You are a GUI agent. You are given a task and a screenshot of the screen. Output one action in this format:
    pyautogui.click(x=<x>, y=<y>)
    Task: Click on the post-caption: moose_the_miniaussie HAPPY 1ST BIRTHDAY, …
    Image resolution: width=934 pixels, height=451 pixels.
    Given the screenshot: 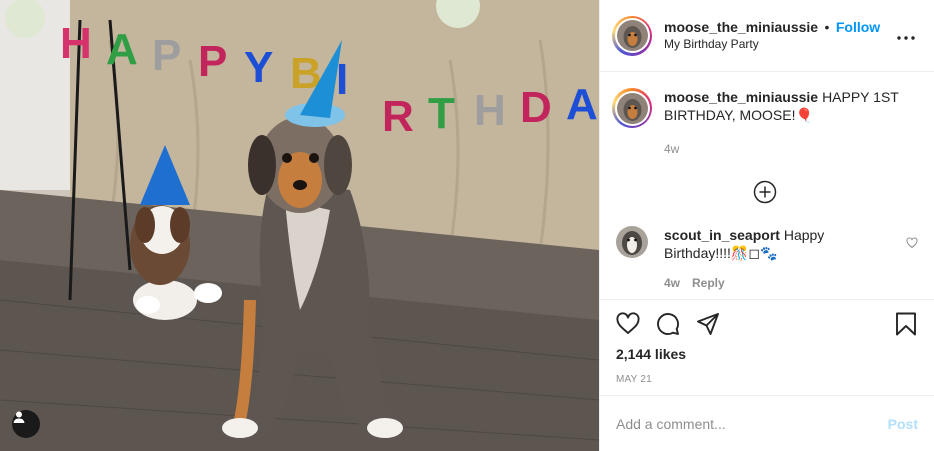 What is the action you would take?
    pyautogui.click(x=765, y=123)
    